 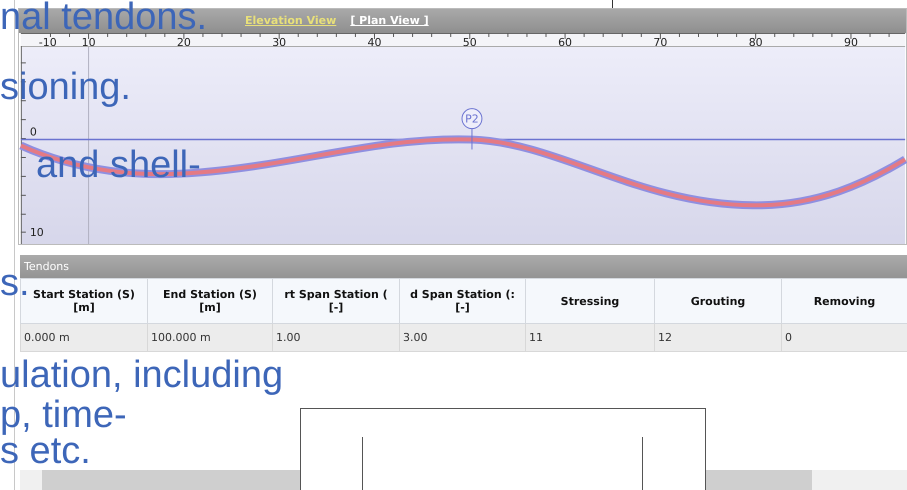 What do you see at coordinates (45, 451) in the screenshot?
I see `overlay-text: s etc.` at bounding box center [45, 451].